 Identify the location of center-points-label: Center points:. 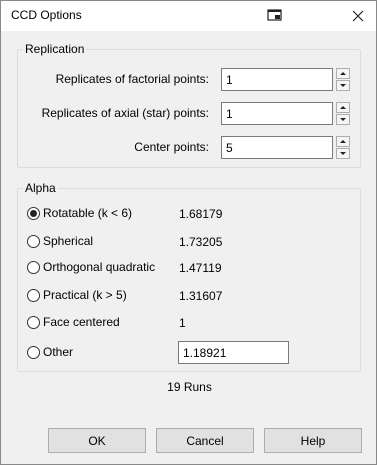
(171, 147).